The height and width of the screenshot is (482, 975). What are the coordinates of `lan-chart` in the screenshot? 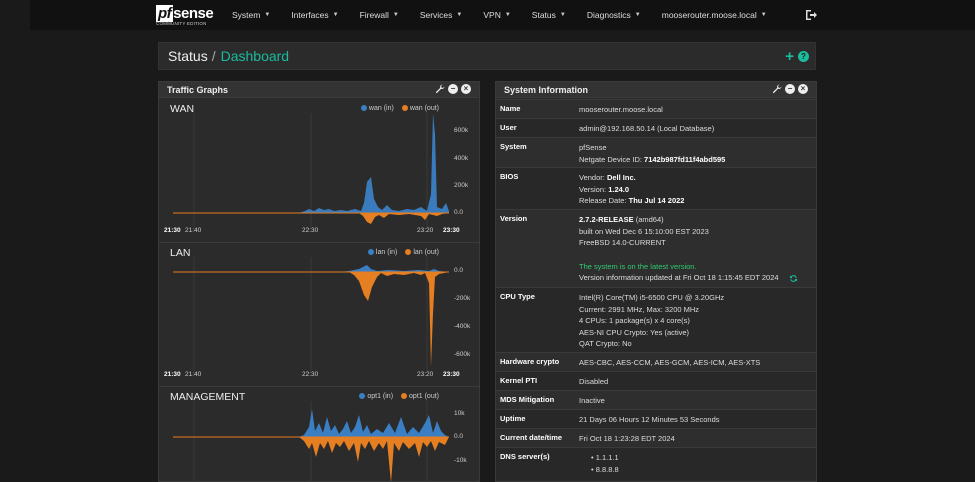 It's located at (311, 314).